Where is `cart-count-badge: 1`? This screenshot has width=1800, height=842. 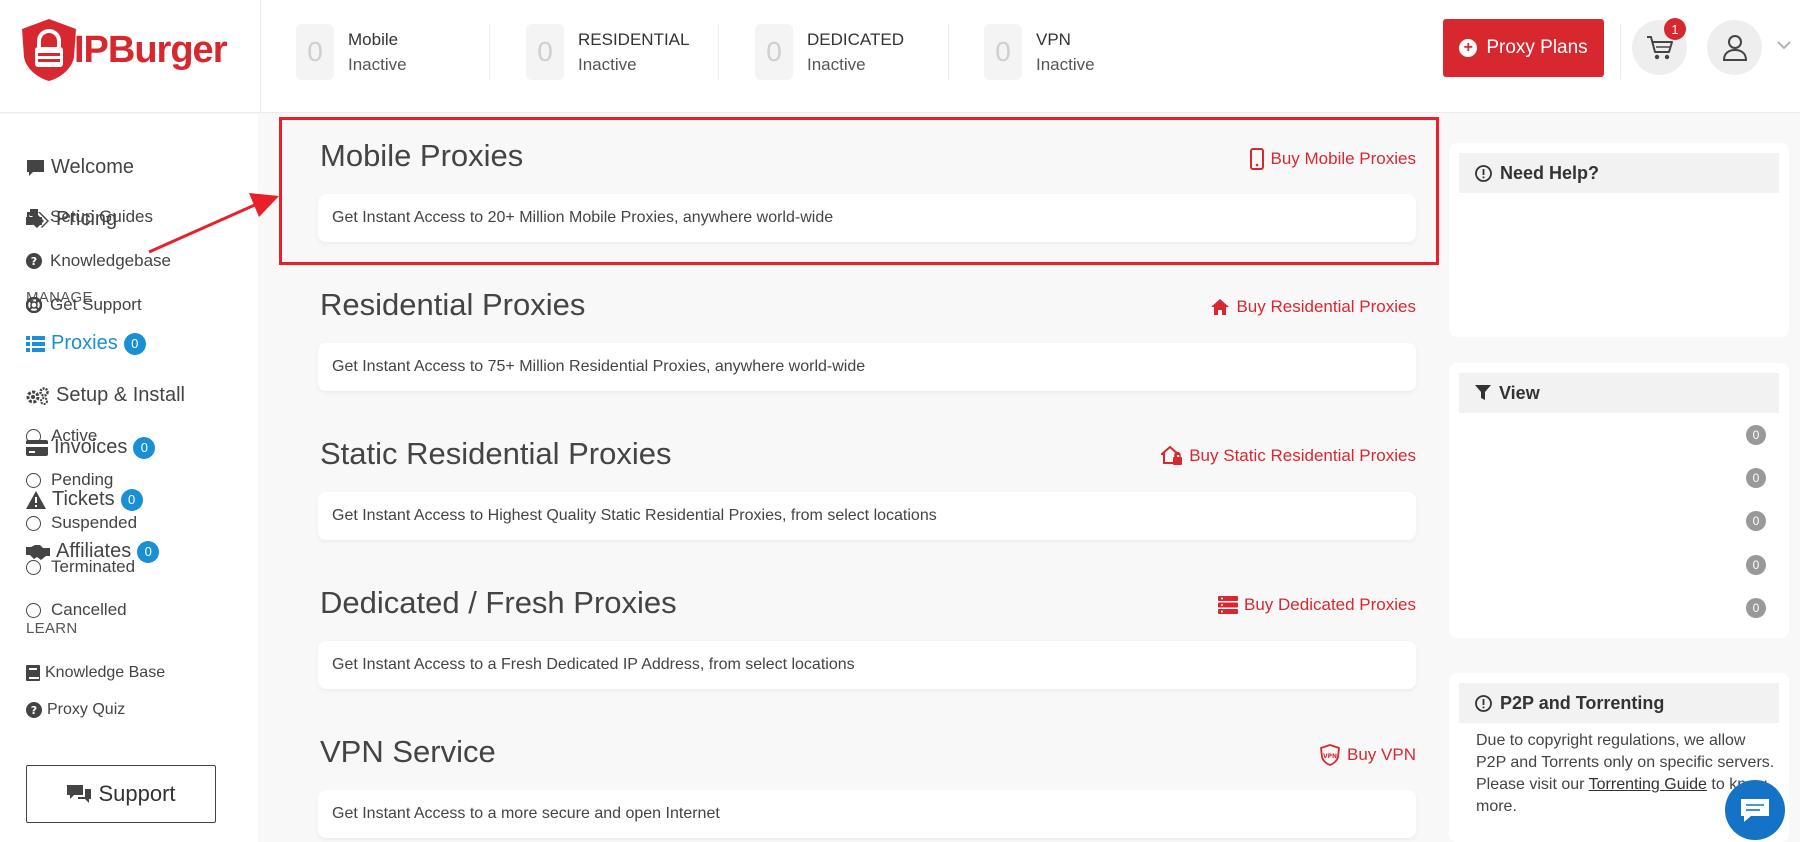 cart-count-badge: 1 is located at coordinates (1675, 29).